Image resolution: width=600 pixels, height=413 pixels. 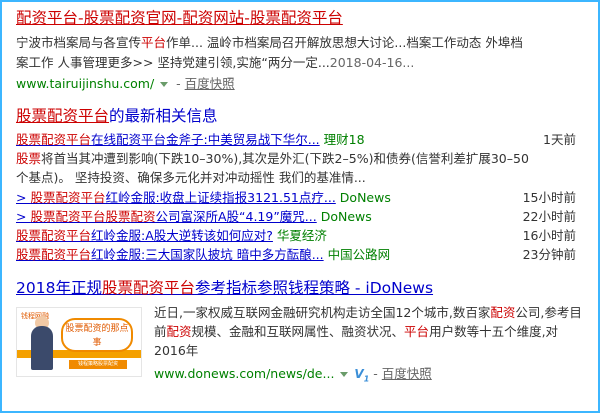 I want to click on result-3-url-line: www.donews.com/news/de... V1 - 百度快照, so click(x=293, y=376).